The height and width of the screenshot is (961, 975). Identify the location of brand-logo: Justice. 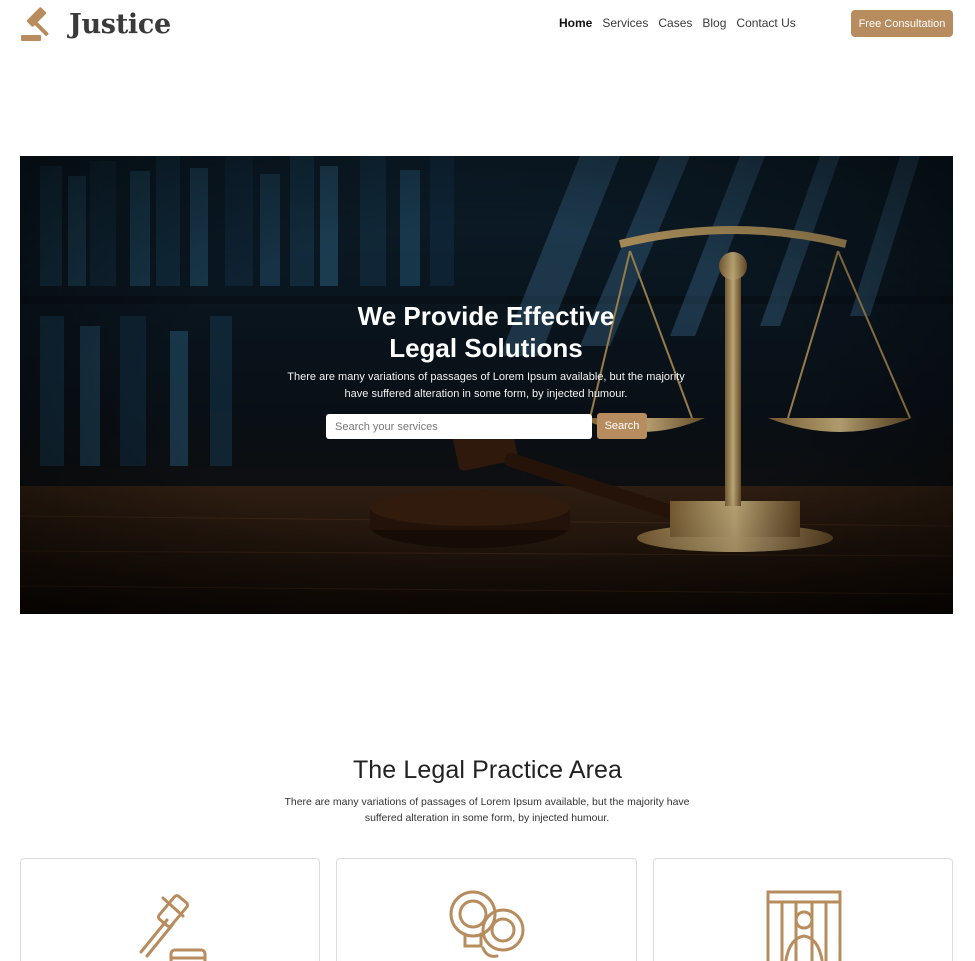
(95, 24).